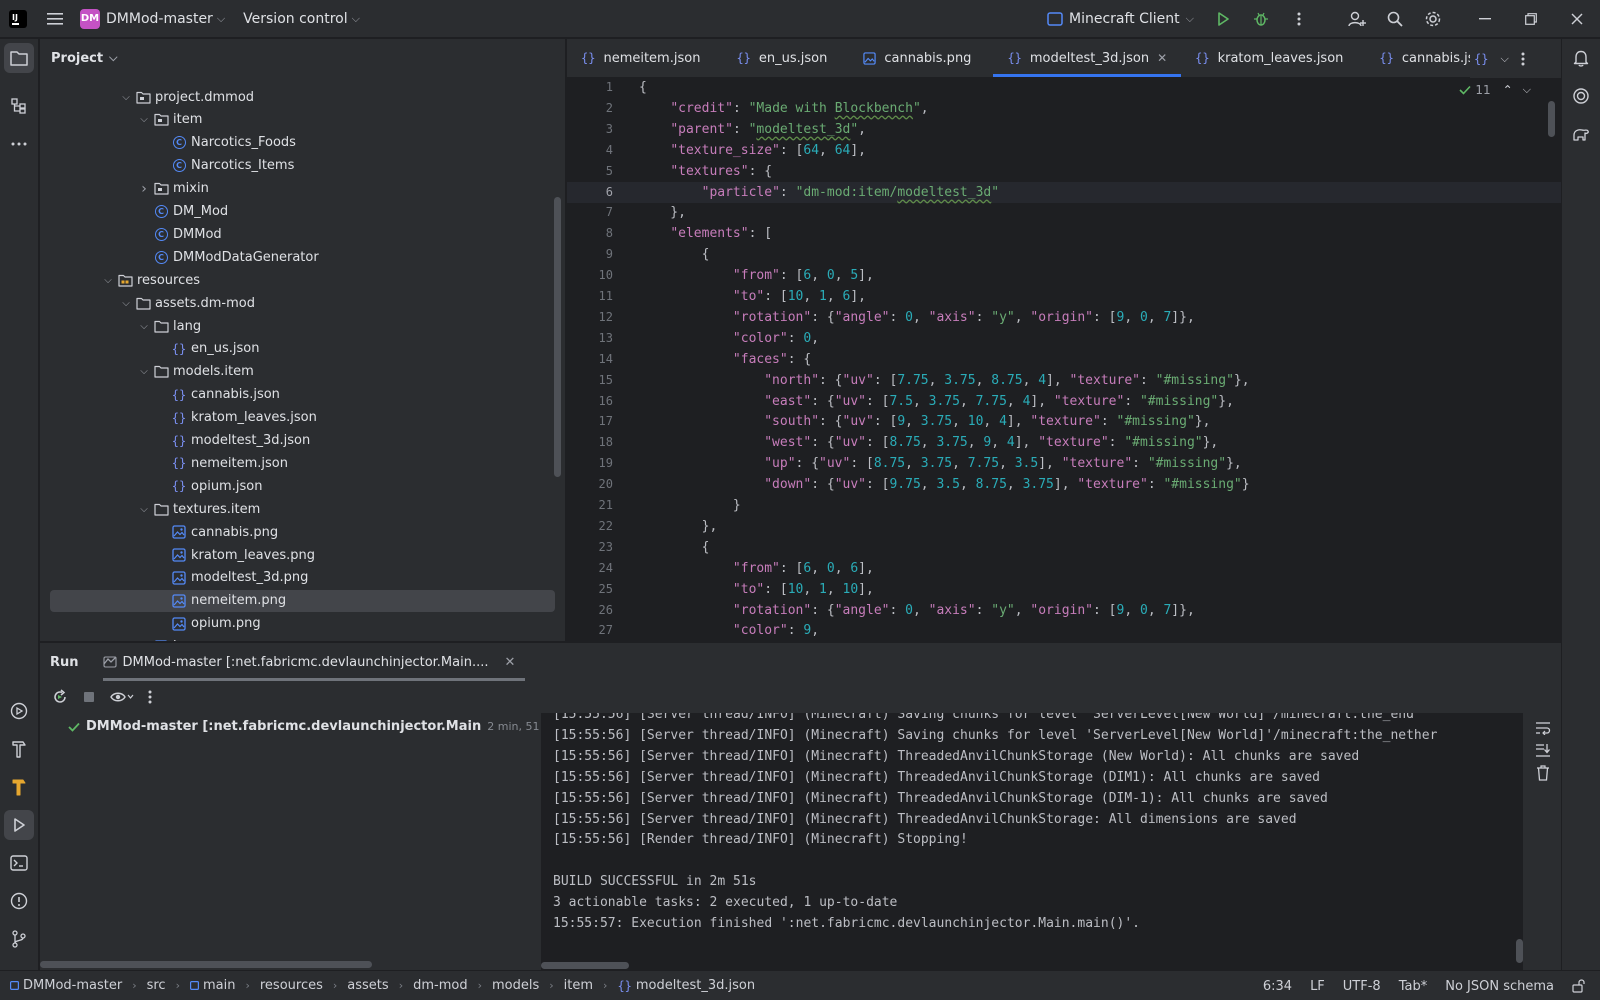 Image resolution: width=1600 pixels, height=1000 pixels. Describe the element at coordinates (1223, 19) in the screenshot. I see `run-icon` at that location.